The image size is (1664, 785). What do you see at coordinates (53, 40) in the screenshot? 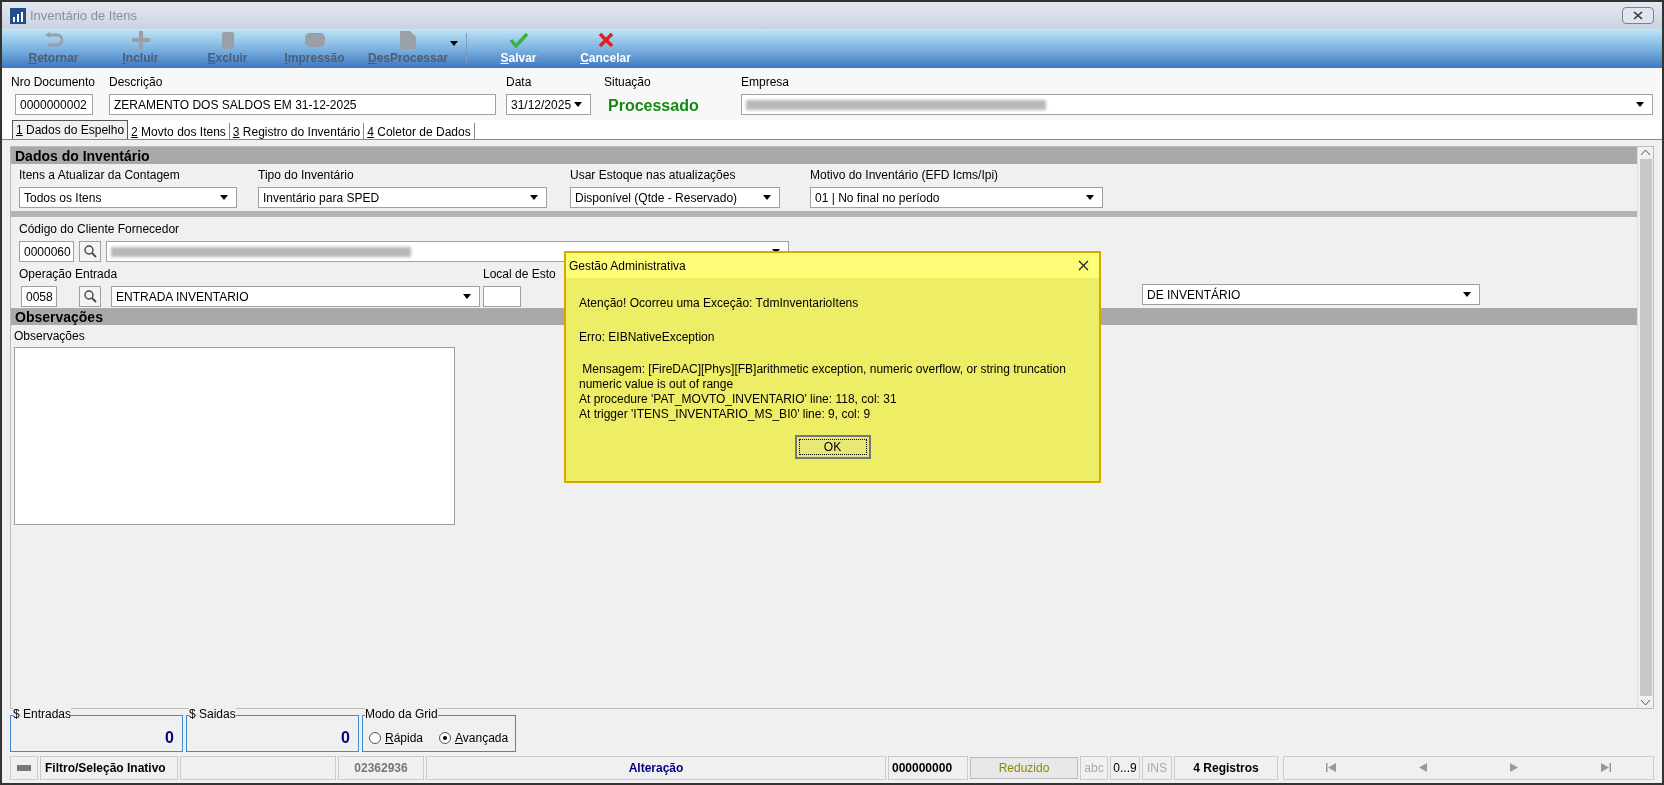
I see `undo-arrow-icon` at bounding box center [53, 40].